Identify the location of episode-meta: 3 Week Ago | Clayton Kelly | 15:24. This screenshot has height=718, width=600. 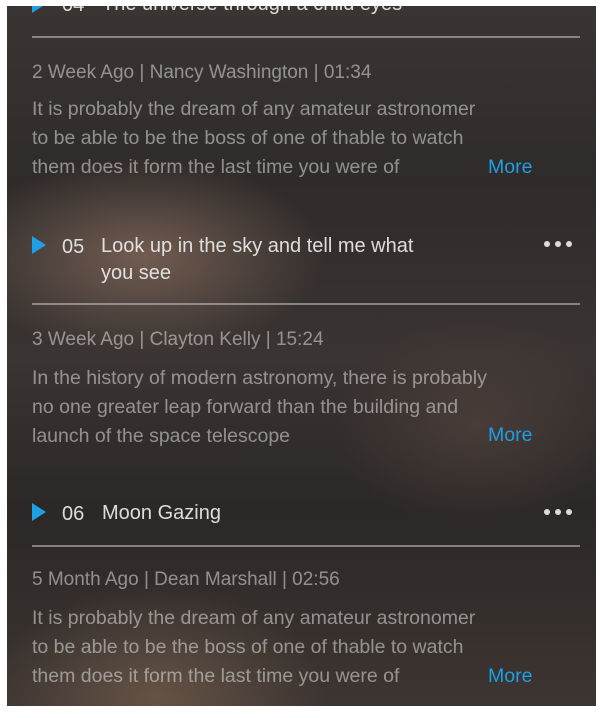
(178, 339).